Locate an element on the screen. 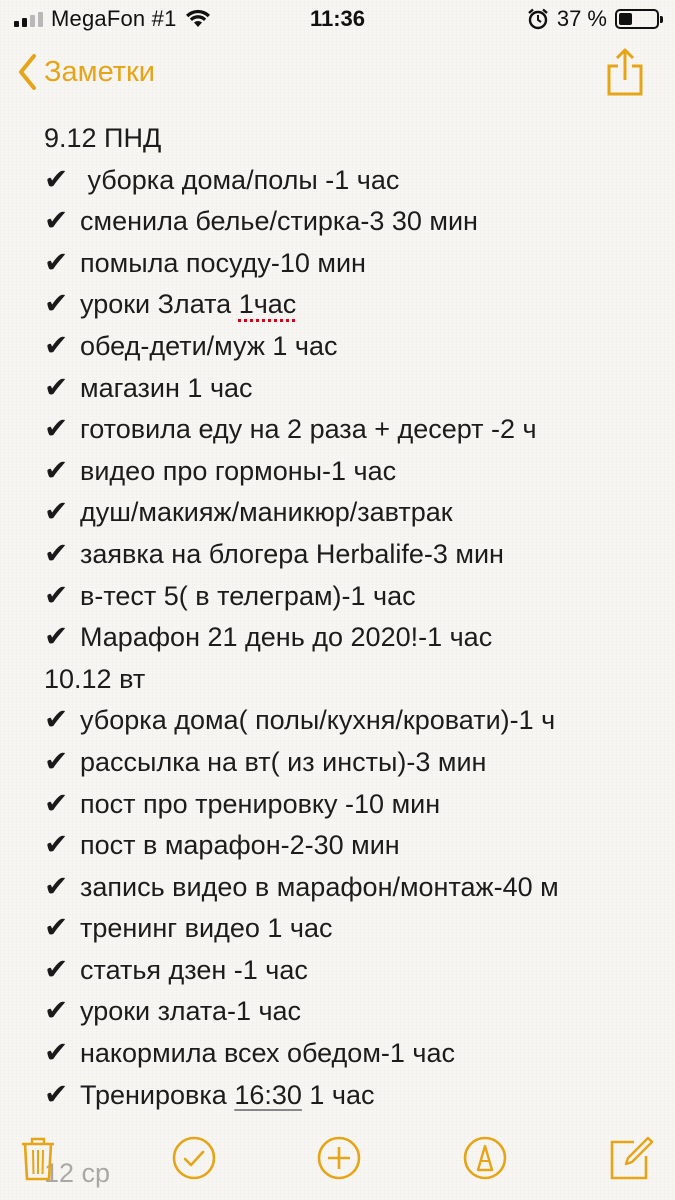 This screenshot has height=1200, width=675. note-line-text: 10.12 вт is located at coordinates (95, 678).